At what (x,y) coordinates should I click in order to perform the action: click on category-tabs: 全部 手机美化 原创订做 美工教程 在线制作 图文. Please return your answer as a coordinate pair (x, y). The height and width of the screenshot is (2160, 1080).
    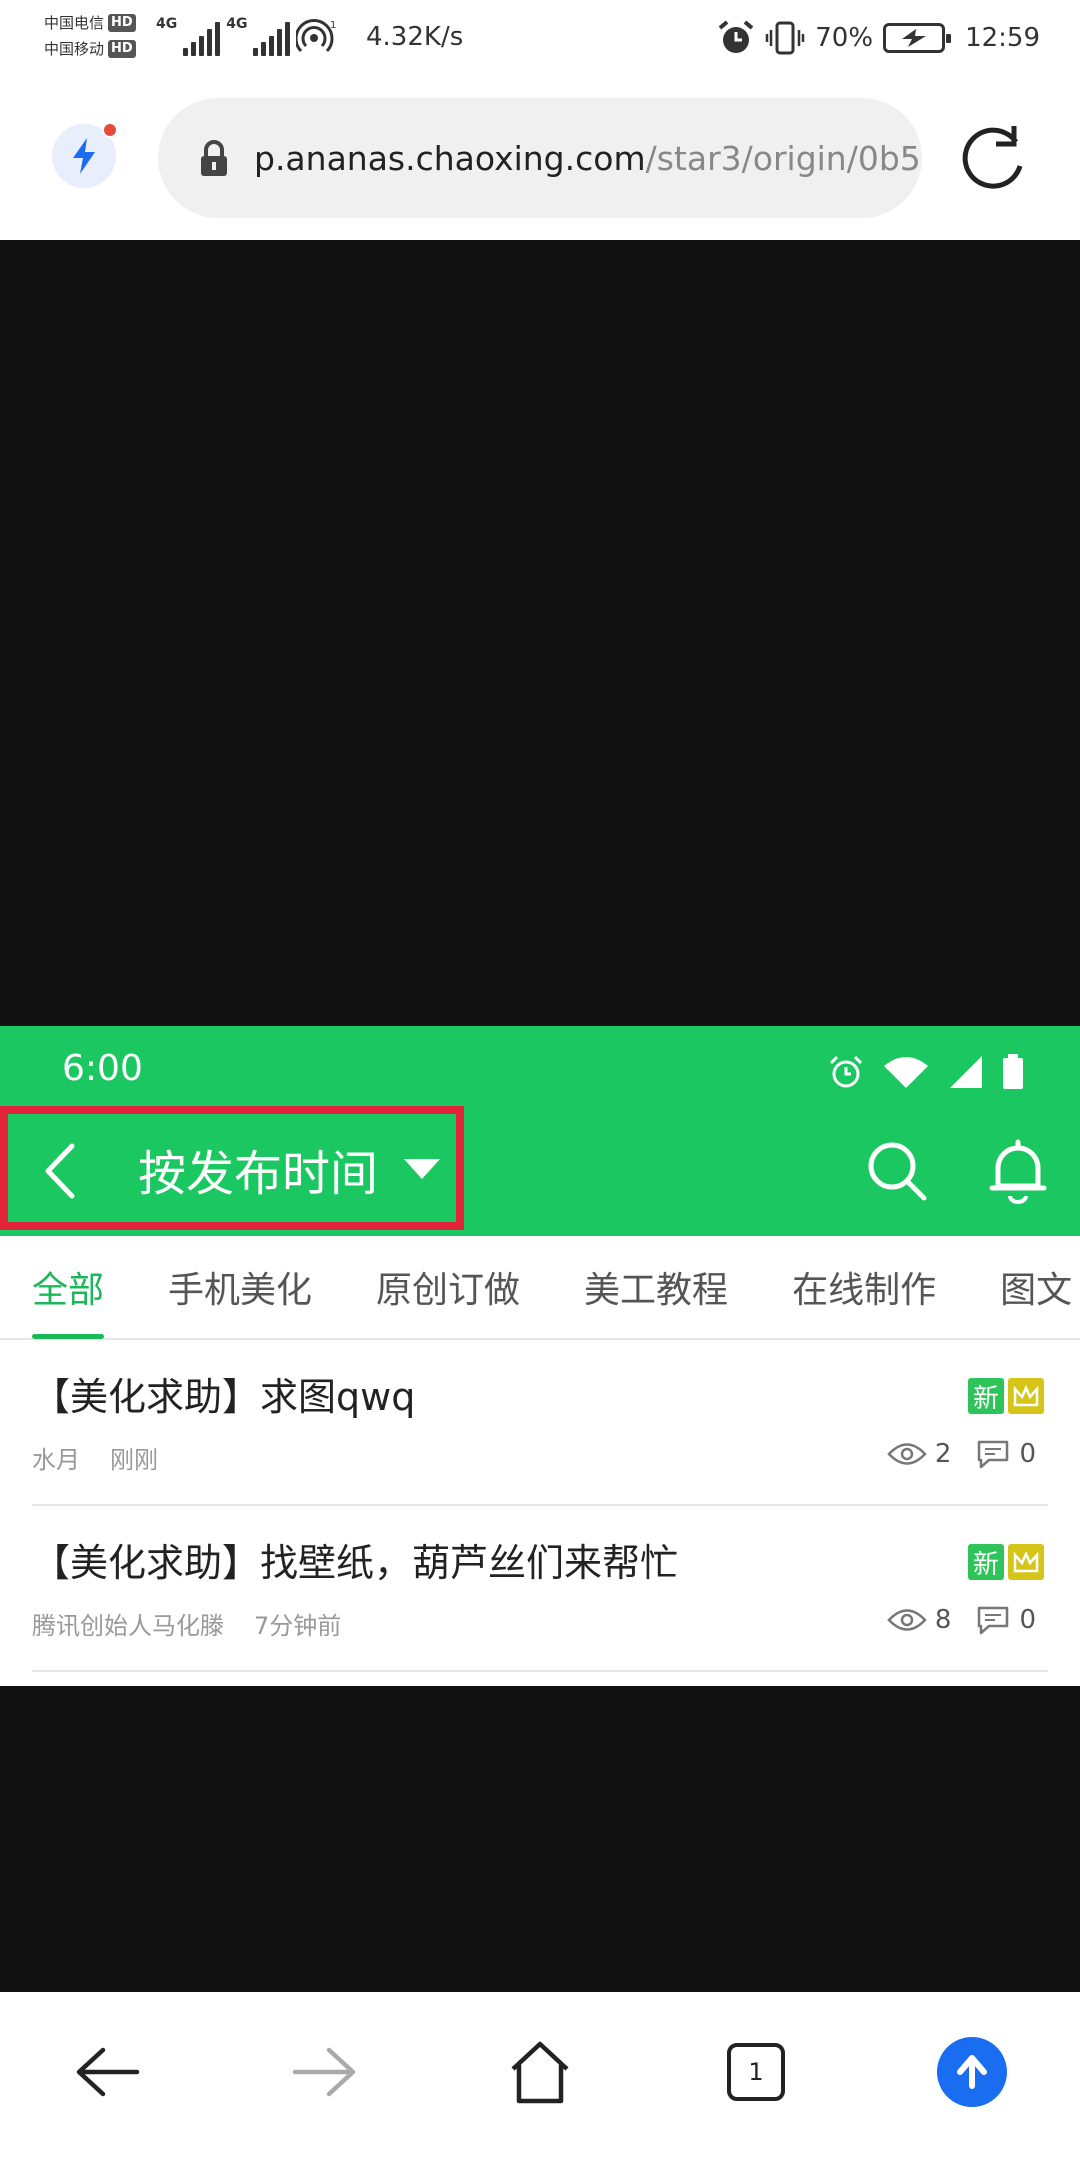
    Looking at the image, I should click on (540, 1288).